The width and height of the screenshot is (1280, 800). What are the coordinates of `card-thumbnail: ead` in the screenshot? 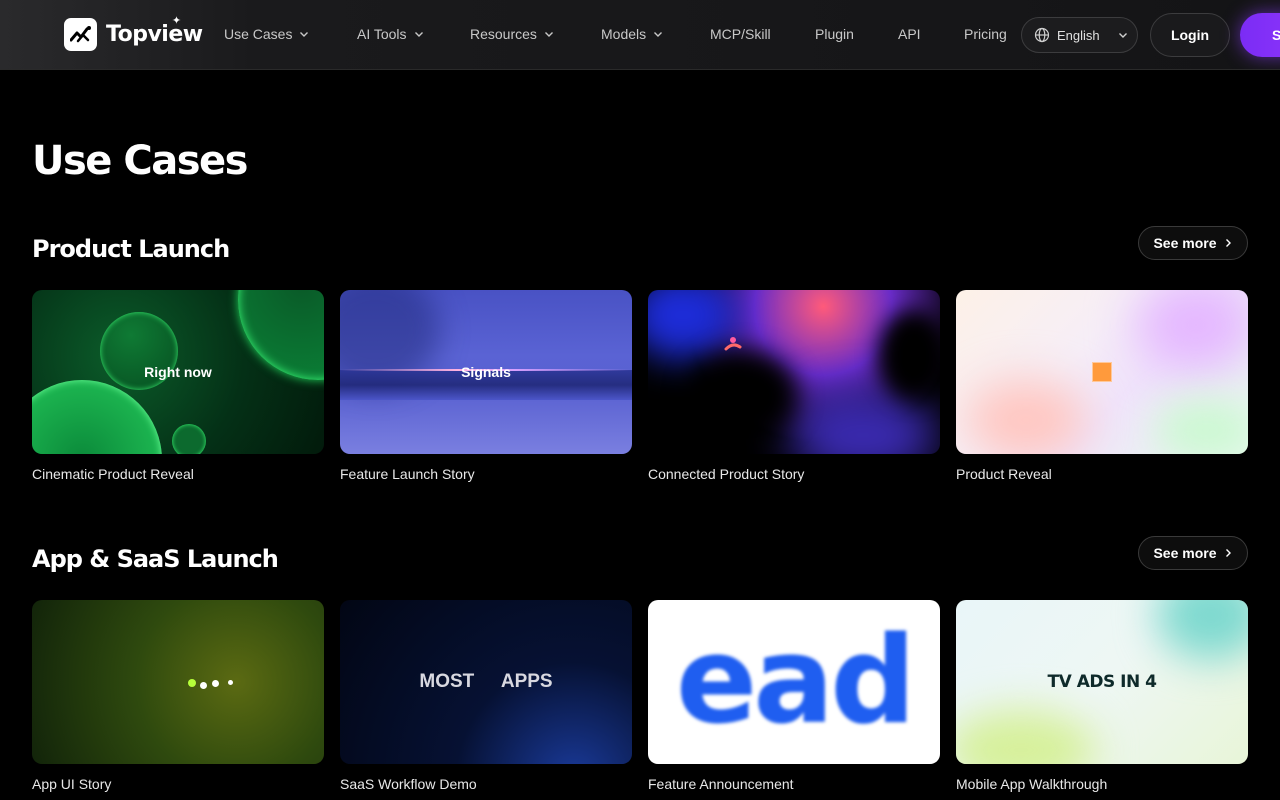 It's located at (794, 682).